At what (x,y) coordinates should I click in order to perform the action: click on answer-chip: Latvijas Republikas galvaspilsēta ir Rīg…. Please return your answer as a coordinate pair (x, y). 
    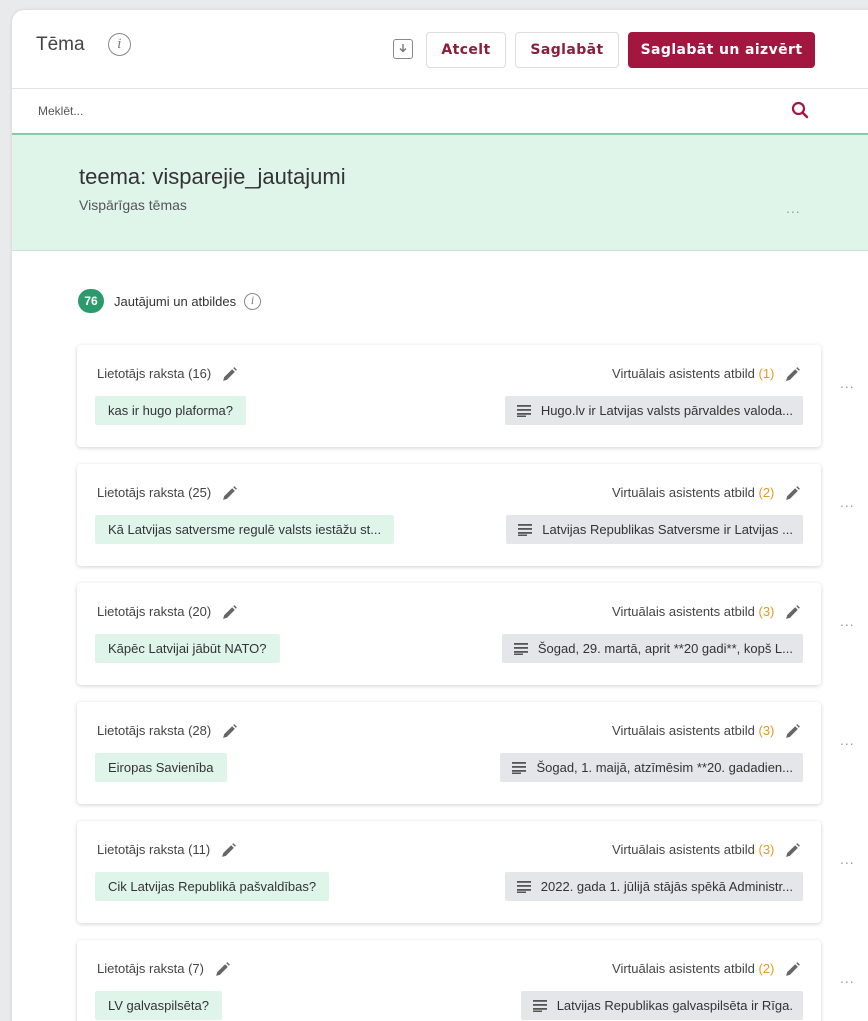
    Looking at the image, I should click on (661, 1005).